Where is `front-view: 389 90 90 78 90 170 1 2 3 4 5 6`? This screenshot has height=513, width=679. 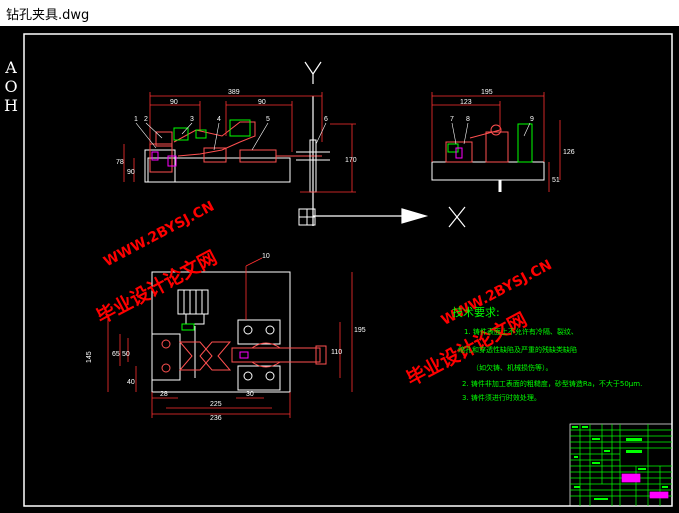
front-view: 389 90 90 78 90 170 1 2 3 4 5 6 is located at coordinates (236, 141).